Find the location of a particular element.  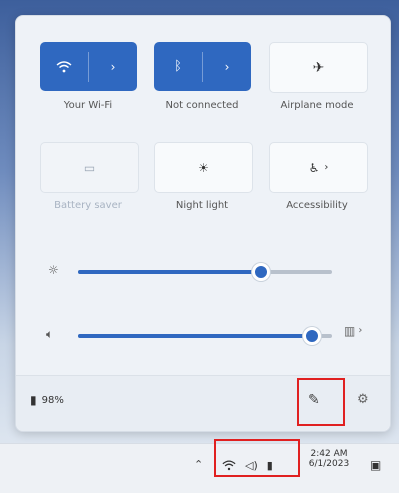

audio-output-button: ▥ › is located at coordinates (353, 331).